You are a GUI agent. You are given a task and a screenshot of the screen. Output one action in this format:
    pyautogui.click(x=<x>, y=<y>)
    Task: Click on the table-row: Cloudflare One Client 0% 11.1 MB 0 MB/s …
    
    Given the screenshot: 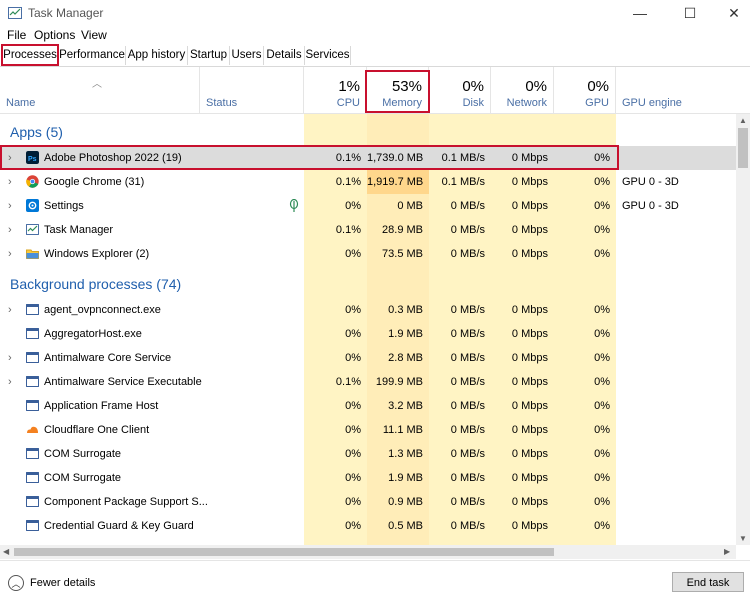 What is the action you would take?
    pyautogui.click(x=368, y=430)
    